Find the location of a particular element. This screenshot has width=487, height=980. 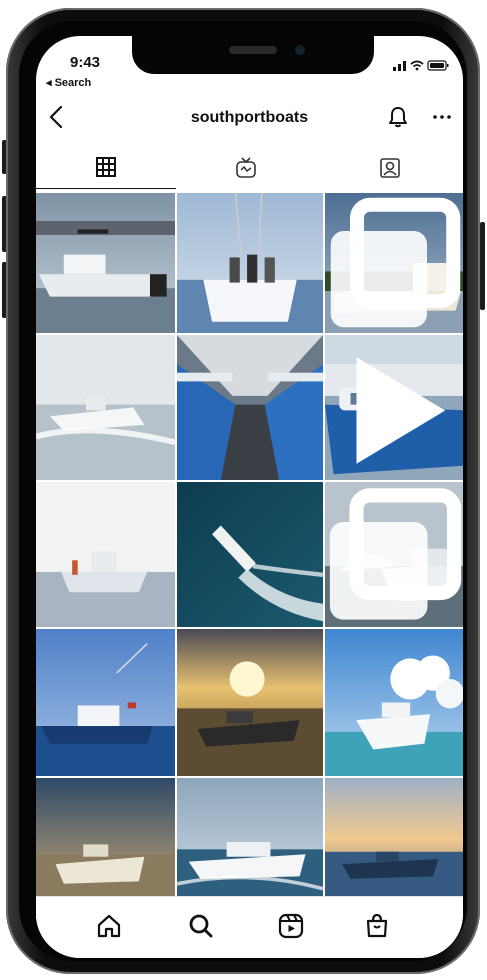

front-camera is located at coordinates (300, 50).